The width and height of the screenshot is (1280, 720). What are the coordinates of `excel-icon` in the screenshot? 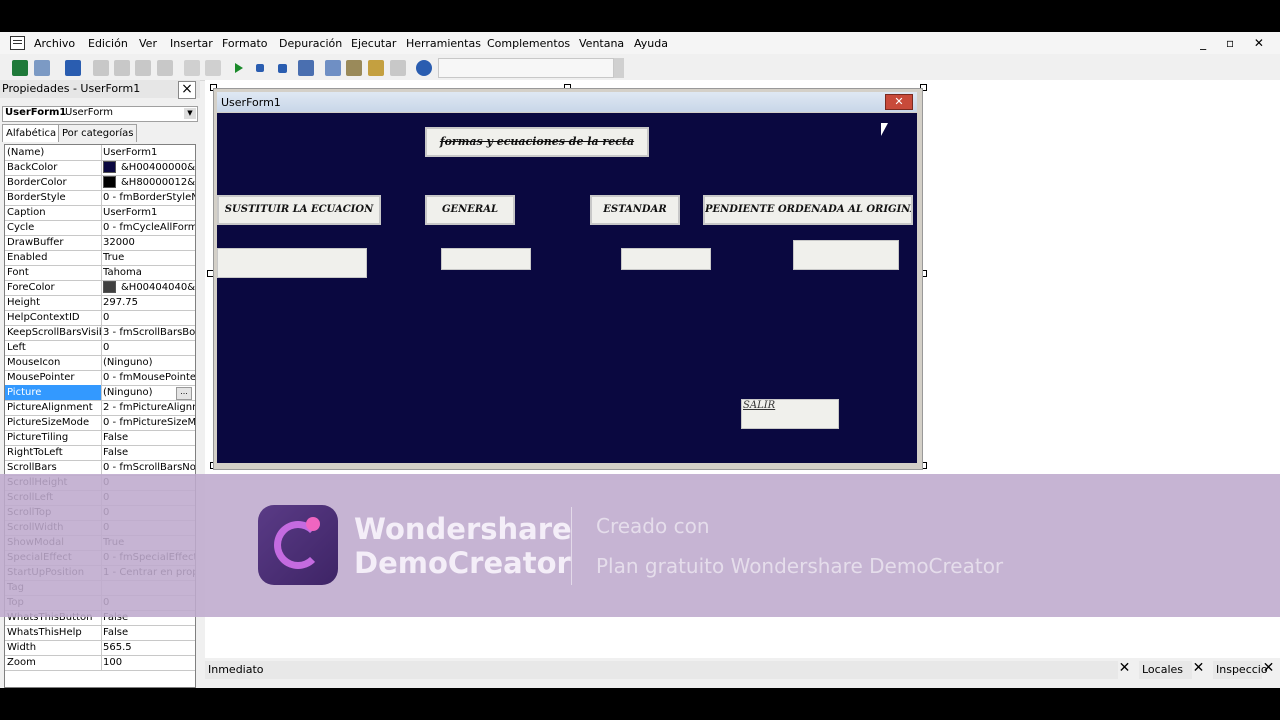 It's located at (20, 68).